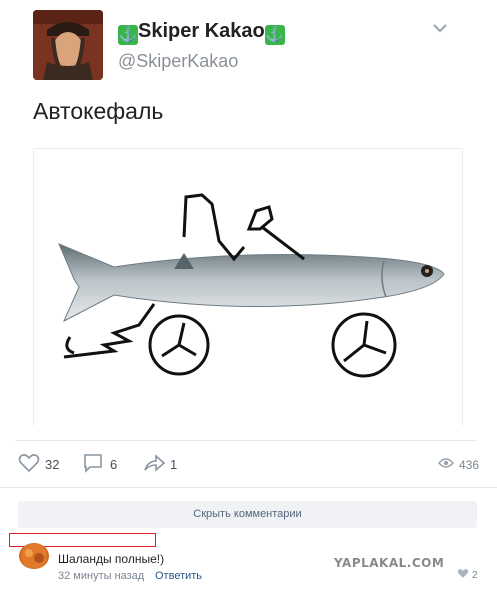  Describe the element at coordinates (93, 464) in the screenshot. I see `comment-icon` at that location.